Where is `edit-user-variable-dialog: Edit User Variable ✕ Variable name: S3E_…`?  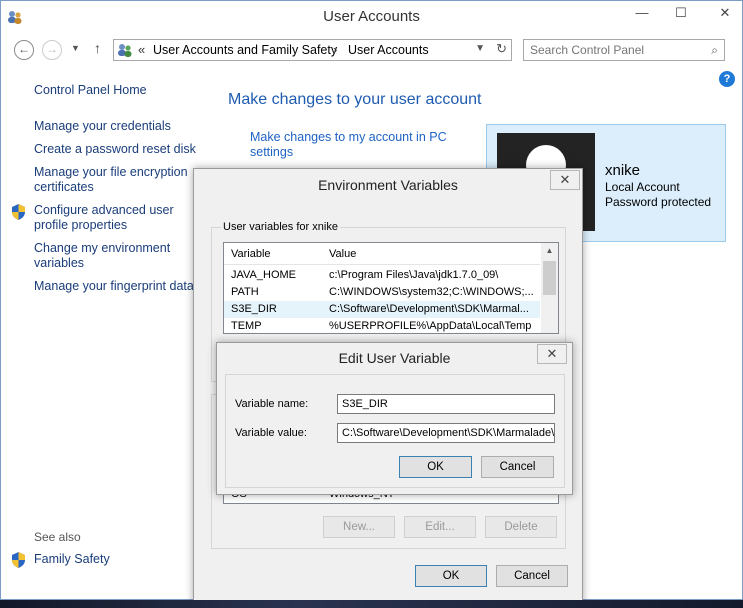 edit-user-variable-dialog: Edit User Variable ✕ Variable name: S3E_… is located at coordinates (394, 418).